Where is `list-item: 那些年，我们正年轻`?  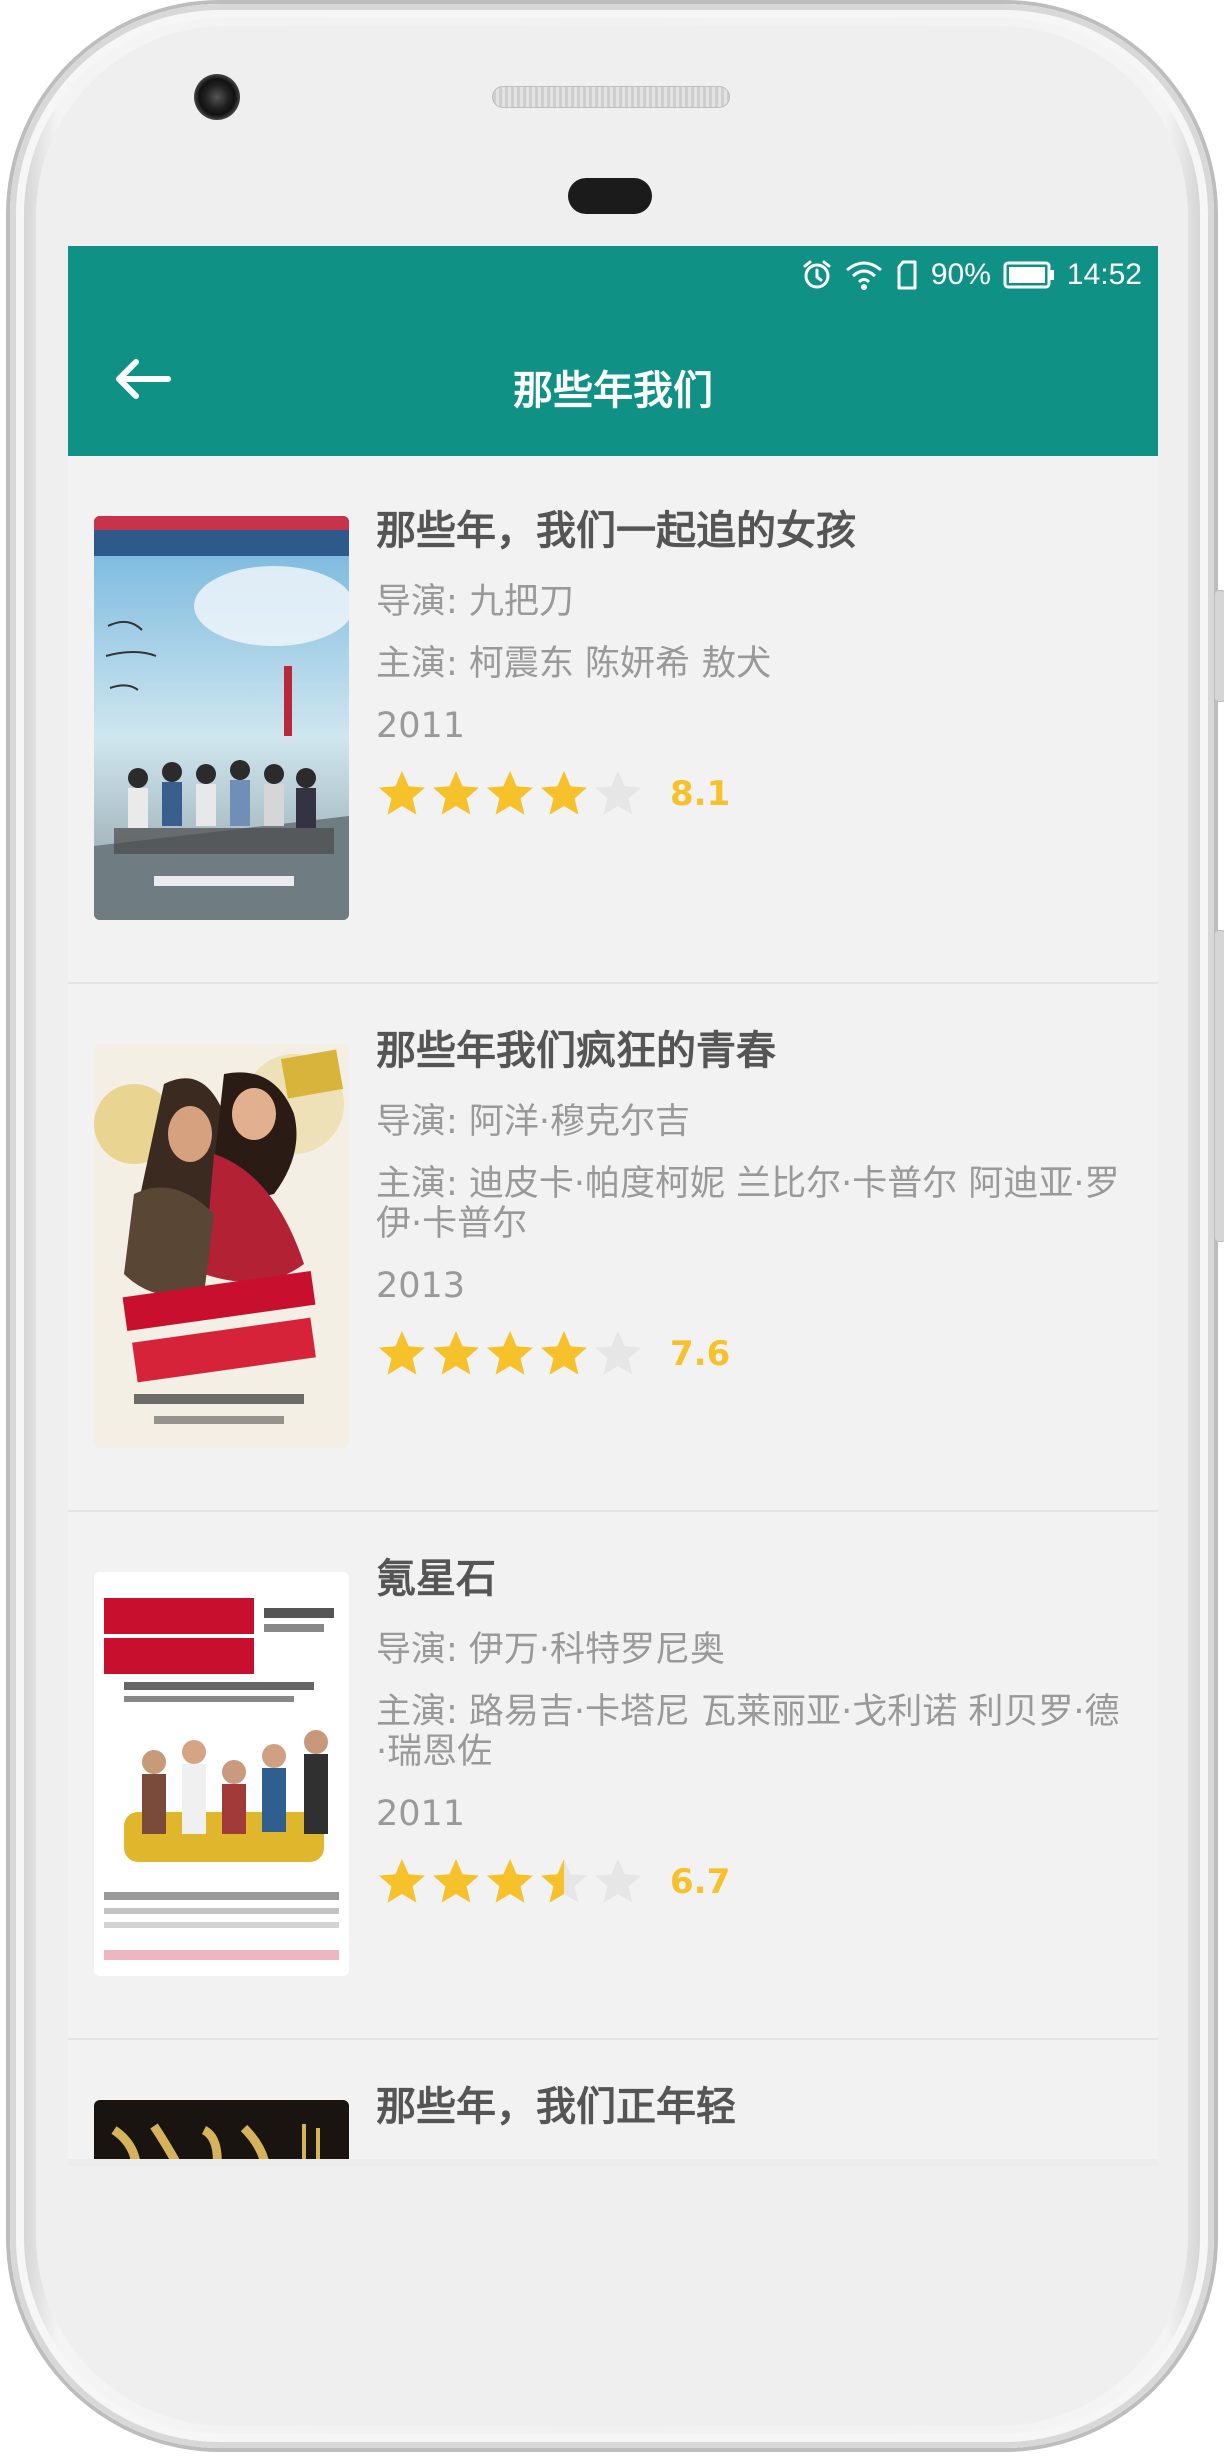 list-item: 那些年，我们正年轻 is located at coordinates (613, 2103).